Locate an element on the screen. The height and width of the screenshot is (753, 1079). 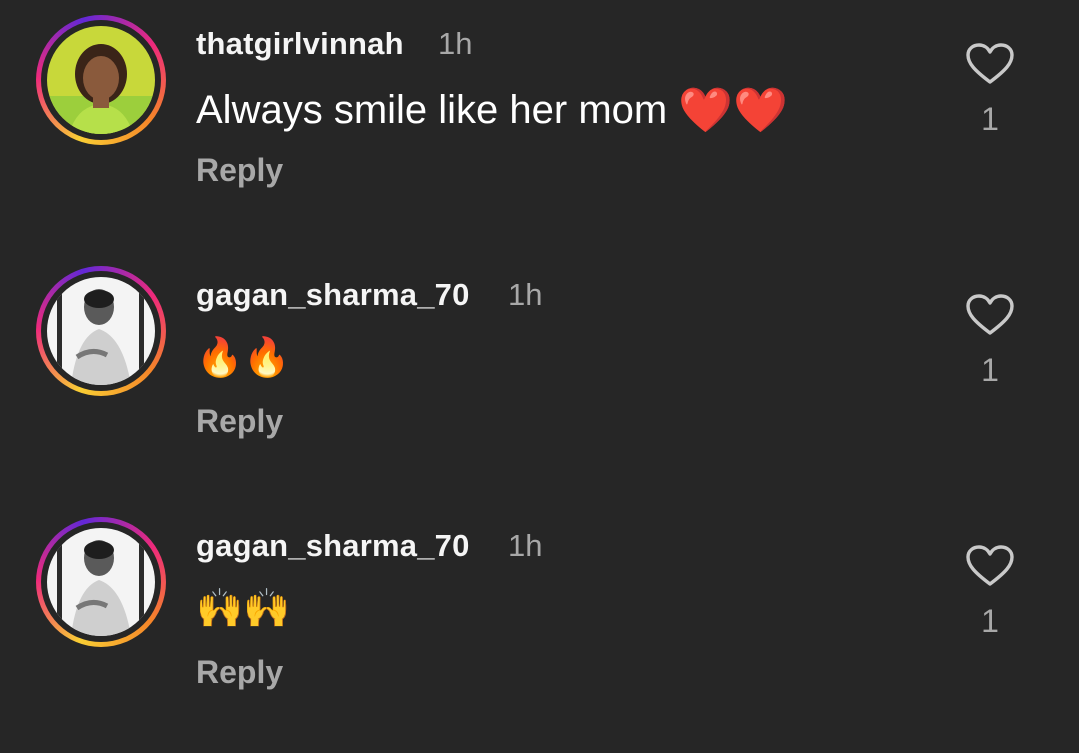
comment-text: 🙌🙌 is located at coordinates (243, 608).